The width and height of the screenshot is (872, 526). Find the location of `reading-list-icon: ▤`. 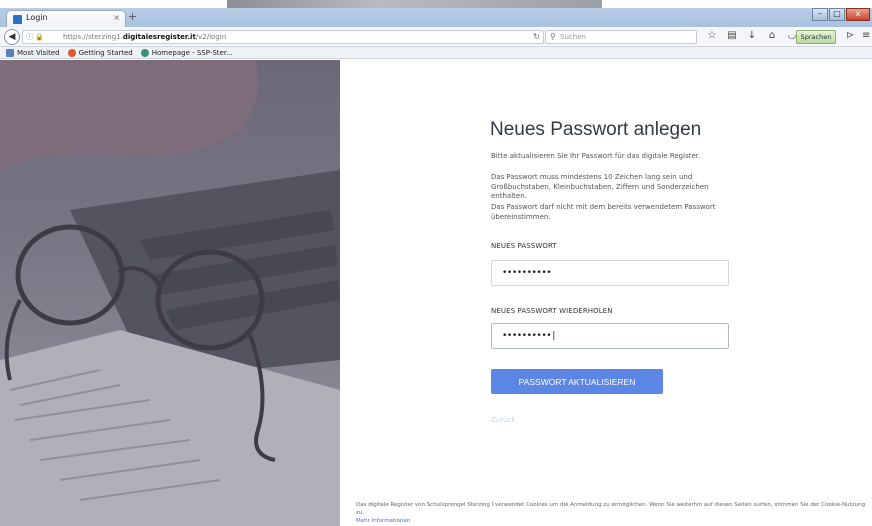

reading-list-icon: ▤ is located at coordinates (732, 36).